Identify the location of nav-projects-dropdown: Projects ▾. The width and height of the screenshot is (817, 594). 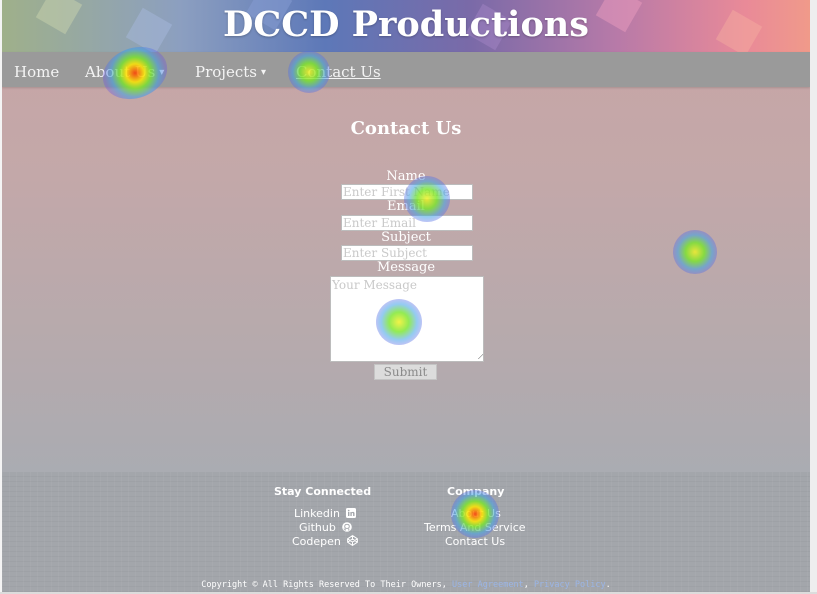
(230, 72).